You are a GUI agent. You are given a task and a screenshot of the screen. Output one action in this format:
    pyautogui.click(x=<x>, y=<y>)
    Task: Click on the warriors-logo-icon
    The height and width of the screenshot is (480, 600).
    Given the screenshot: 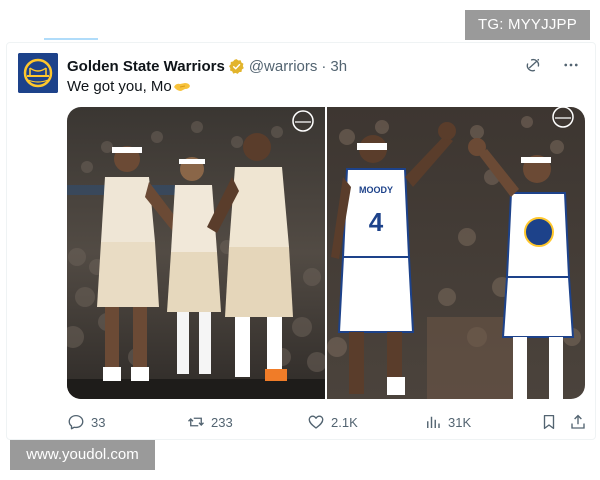 What is the action you would take?
    pyautogui.click(x=38, y=73)
    